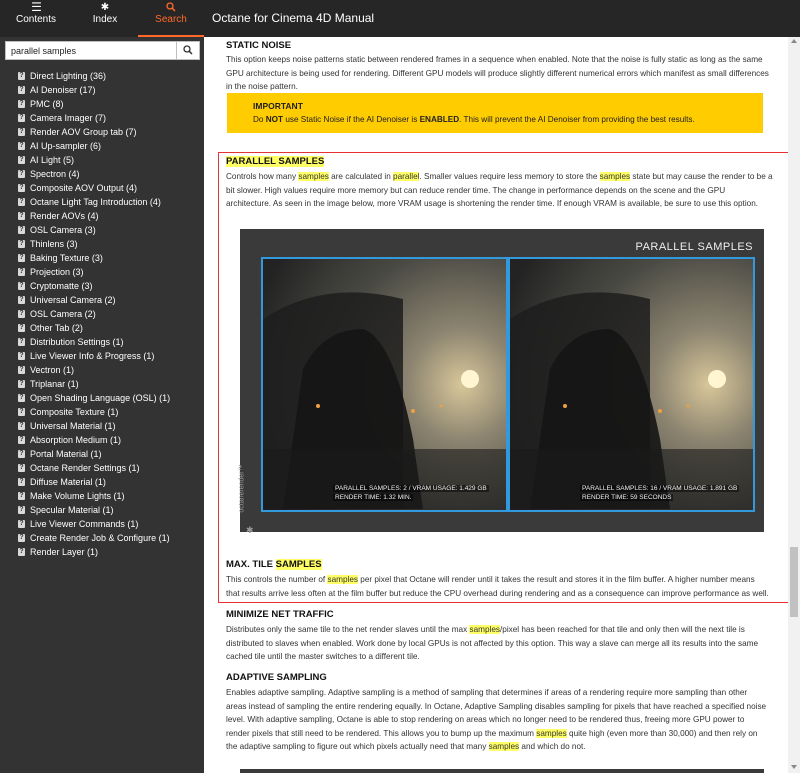 This screenshot has width=800, height=773. What do you see at coordinates (102, 104) in the screenshot?
I see `search-result-item: ? PMC (8)` at bounding box center [102, 104].